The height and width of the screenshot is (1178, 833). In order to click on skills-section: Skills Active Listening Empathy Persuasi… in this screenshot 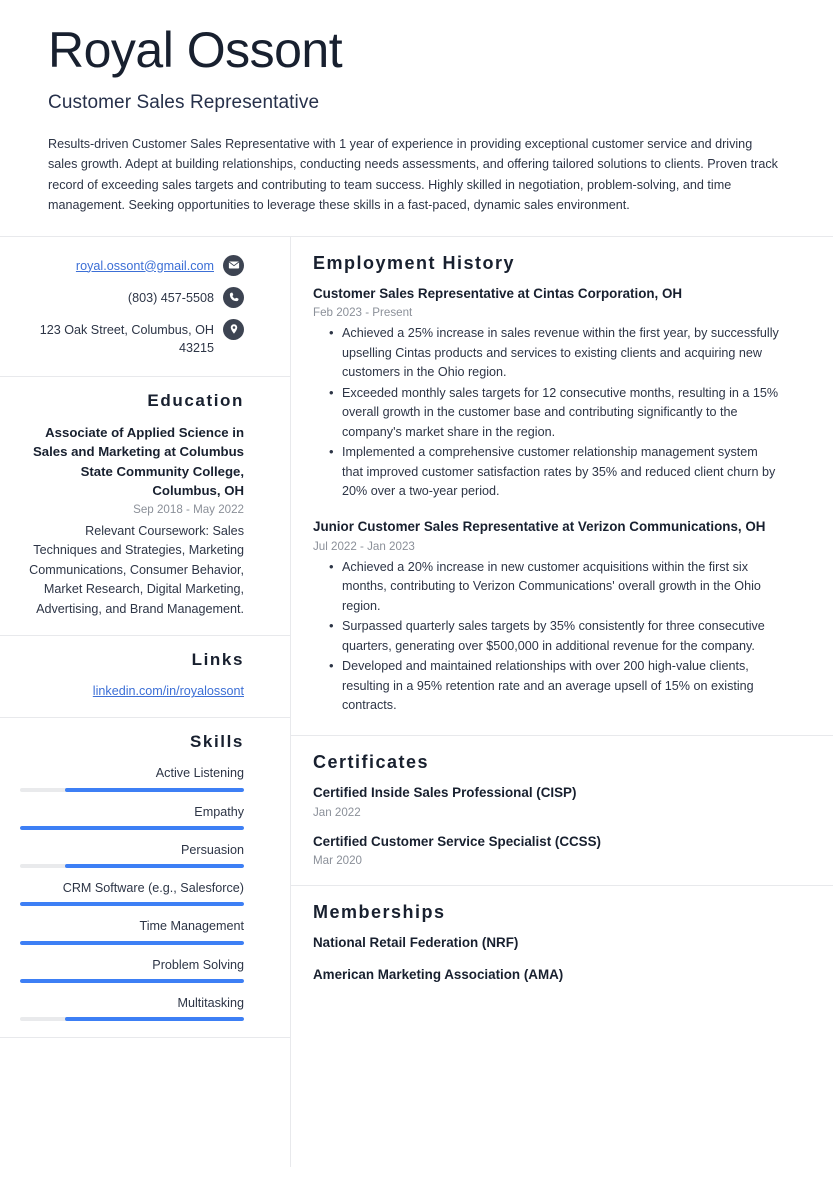, I will do `click(145, 878)`.